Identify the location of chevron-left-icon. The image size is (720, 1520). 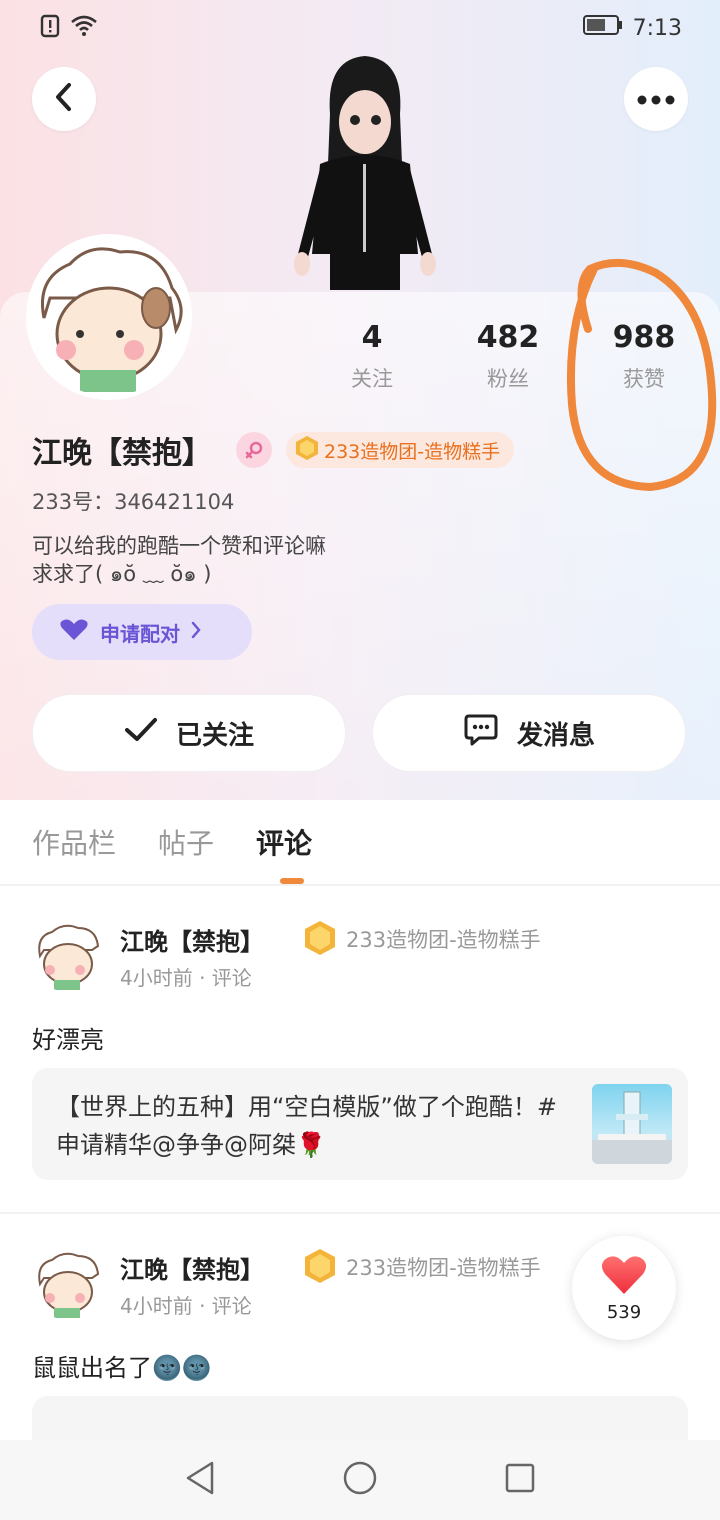
(64, 99).